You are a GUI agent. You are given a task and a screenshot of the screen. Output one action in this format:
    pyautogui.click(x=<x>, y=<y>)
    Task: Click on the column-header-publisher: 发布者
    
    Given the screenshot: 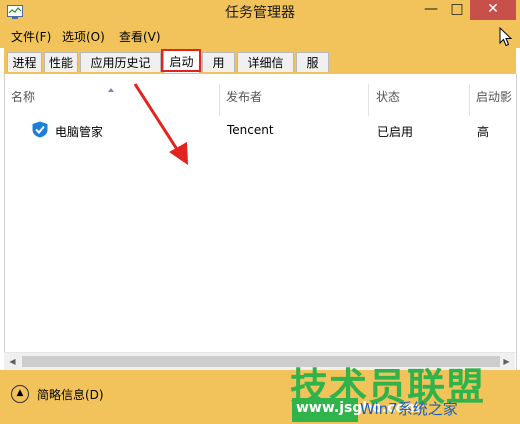 What is the action you would take?
    pyautogui.click(x=244, y=96)
    